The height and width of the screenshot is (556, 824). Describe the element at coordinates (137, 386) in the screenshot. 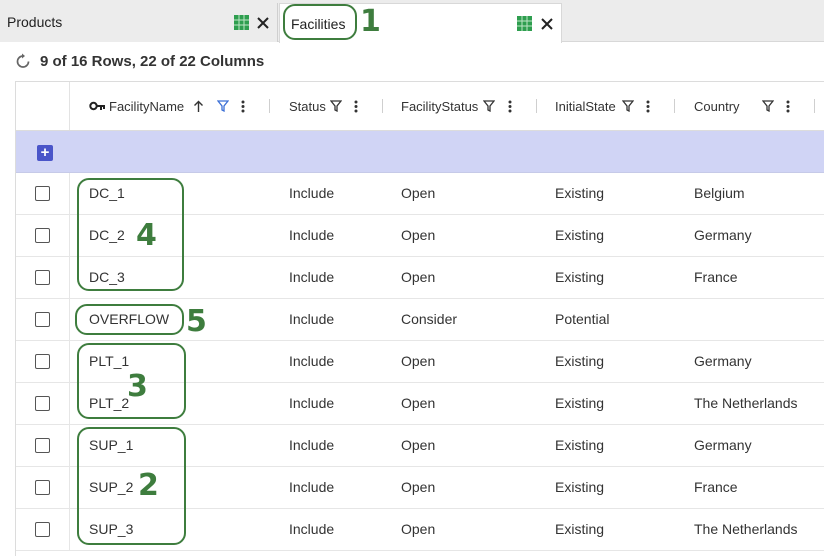

I see `annotation-number-3: 3` at that location.